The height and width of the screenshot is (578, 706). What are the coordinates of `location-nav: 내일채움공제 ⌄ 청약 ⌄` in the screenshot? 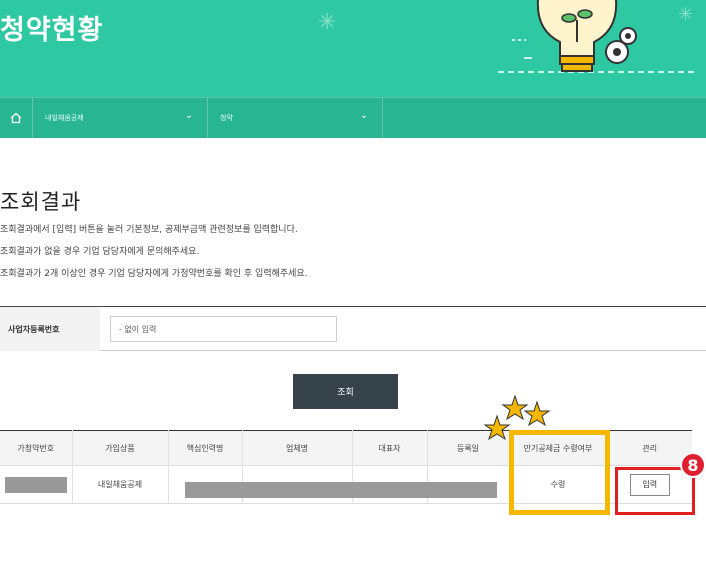 It's located at (353, 117).